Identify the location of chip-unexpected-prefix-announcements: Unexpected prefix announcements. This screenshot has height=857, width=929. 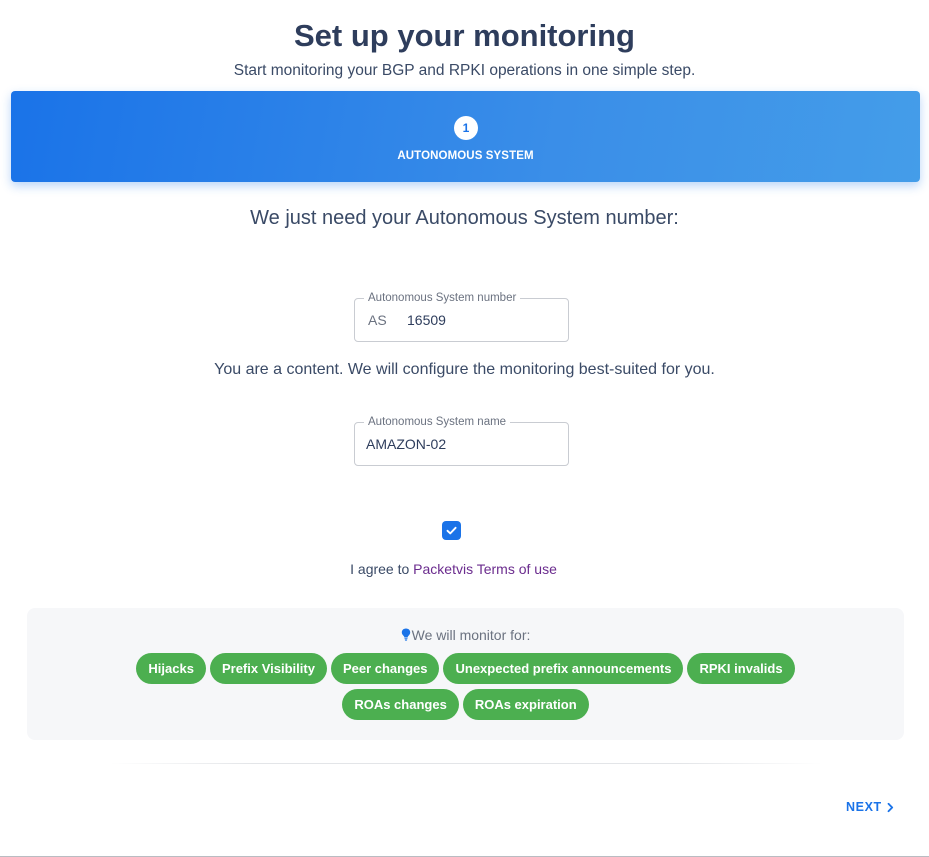
(563, 668).